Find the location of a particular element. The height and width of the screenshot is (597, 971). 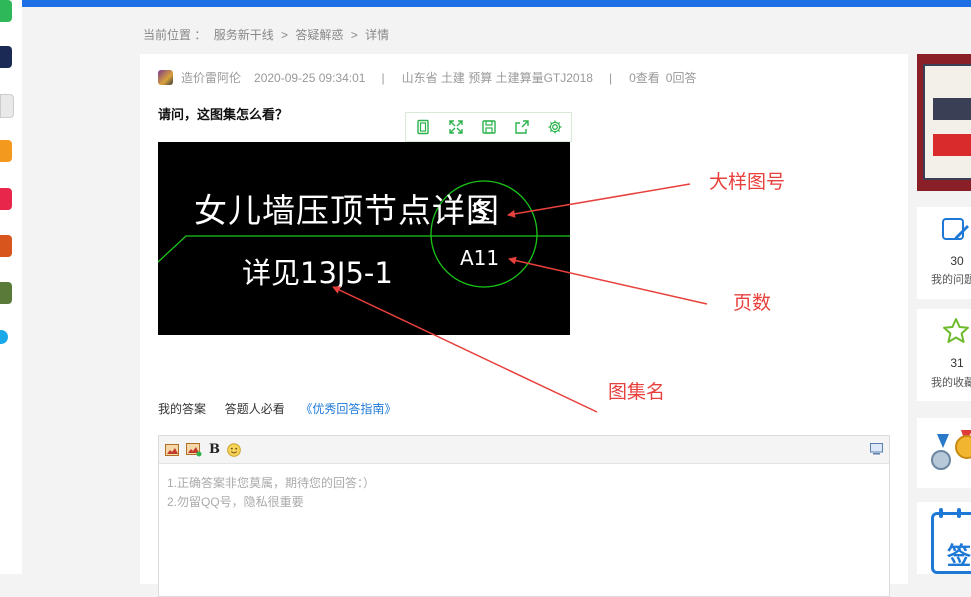

cad-text-title: 女儿墙压顶节点详图 is located at coordinates (347, 210).